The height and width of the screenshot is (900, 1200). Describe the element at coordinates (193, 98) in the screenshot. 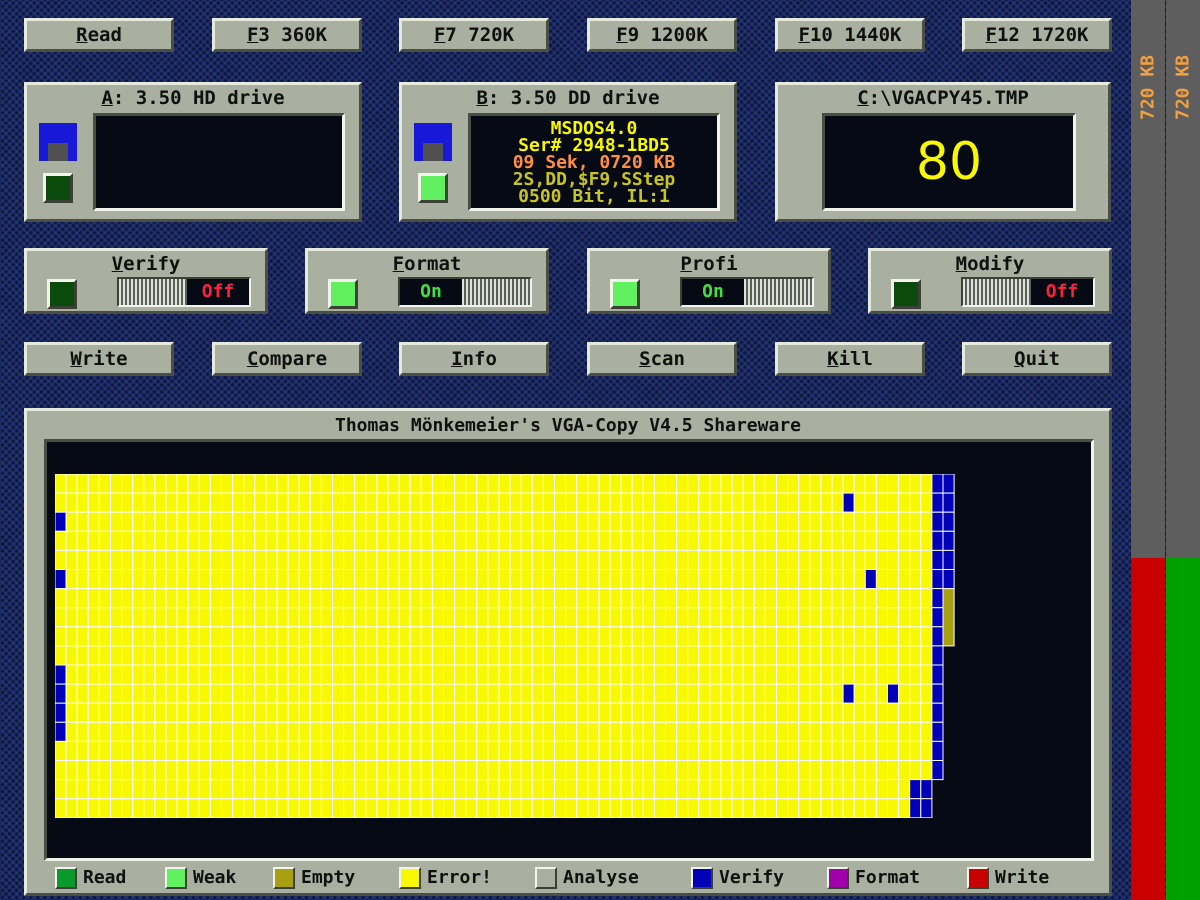

I see `drive-a-title: A: 3.50 HD drive` at that location.